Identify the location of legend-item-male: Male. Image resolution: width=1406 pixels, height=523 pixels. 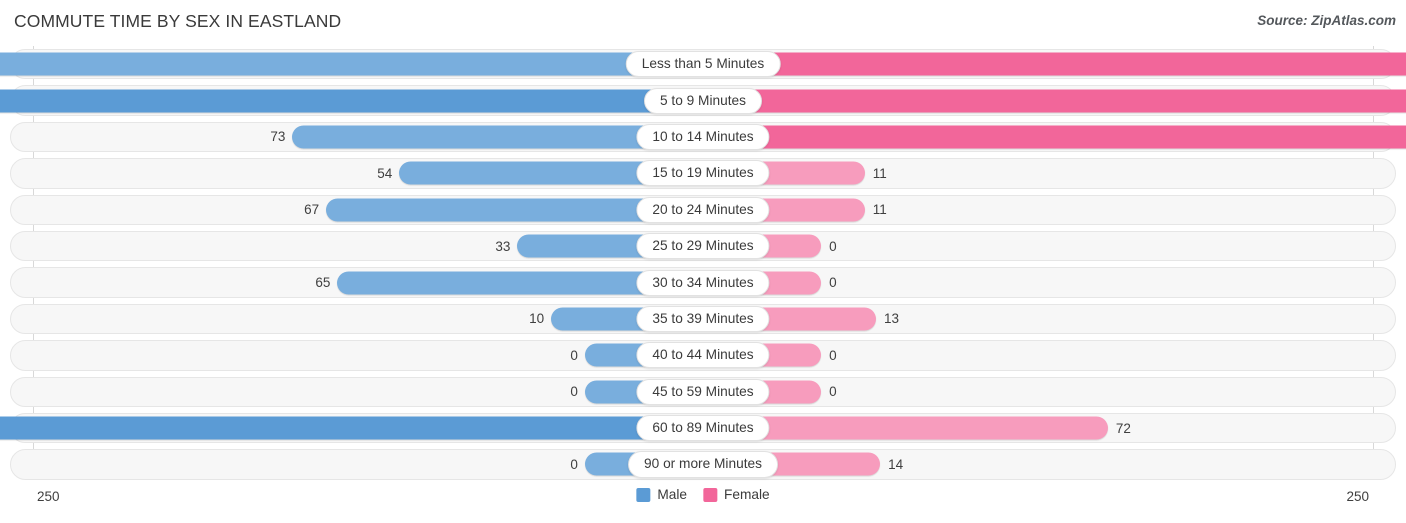
(661, 495).